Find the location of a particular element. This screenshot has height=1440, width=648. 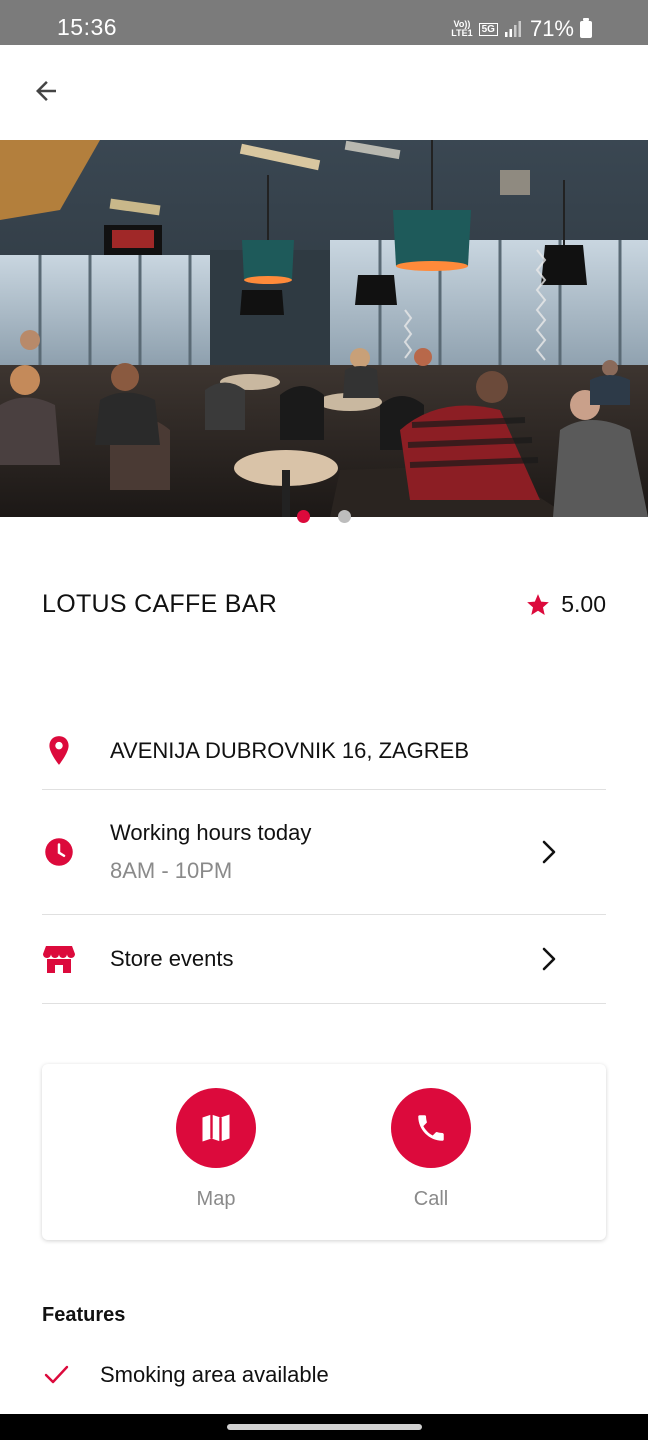

arrow-left-icon is located at coordinates (46, 91).